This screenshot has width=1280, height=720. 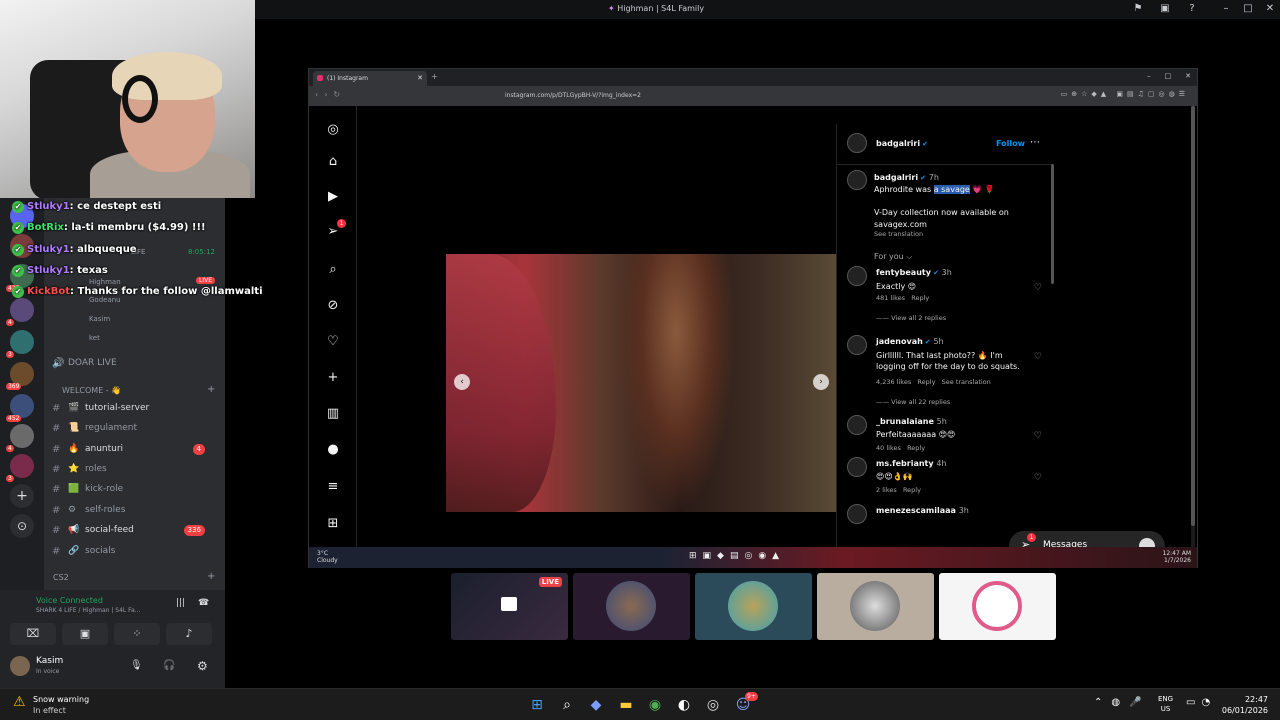 What do you see at coordinates (85, 634) in the screenshot?
I see `screenshare-button: ▣` at bounding box center [85, 634].